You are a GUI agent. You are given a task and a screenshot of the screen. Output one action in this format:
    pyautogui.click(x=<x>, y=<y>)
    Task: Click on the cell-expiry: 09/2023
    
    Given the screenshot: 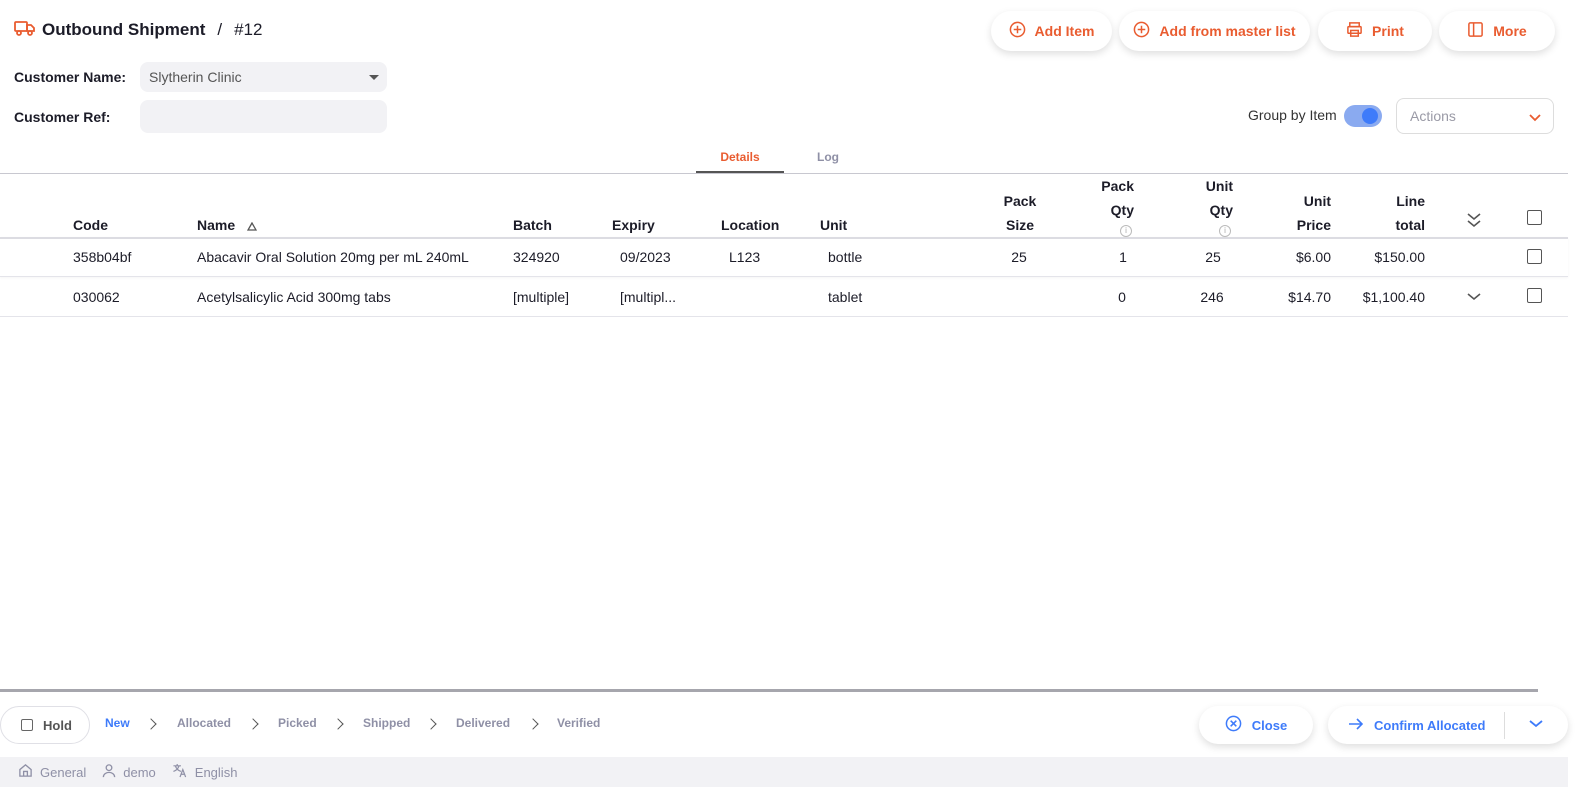 What is the action you would take?
    pyautogui.click(x=645, y=257)
    